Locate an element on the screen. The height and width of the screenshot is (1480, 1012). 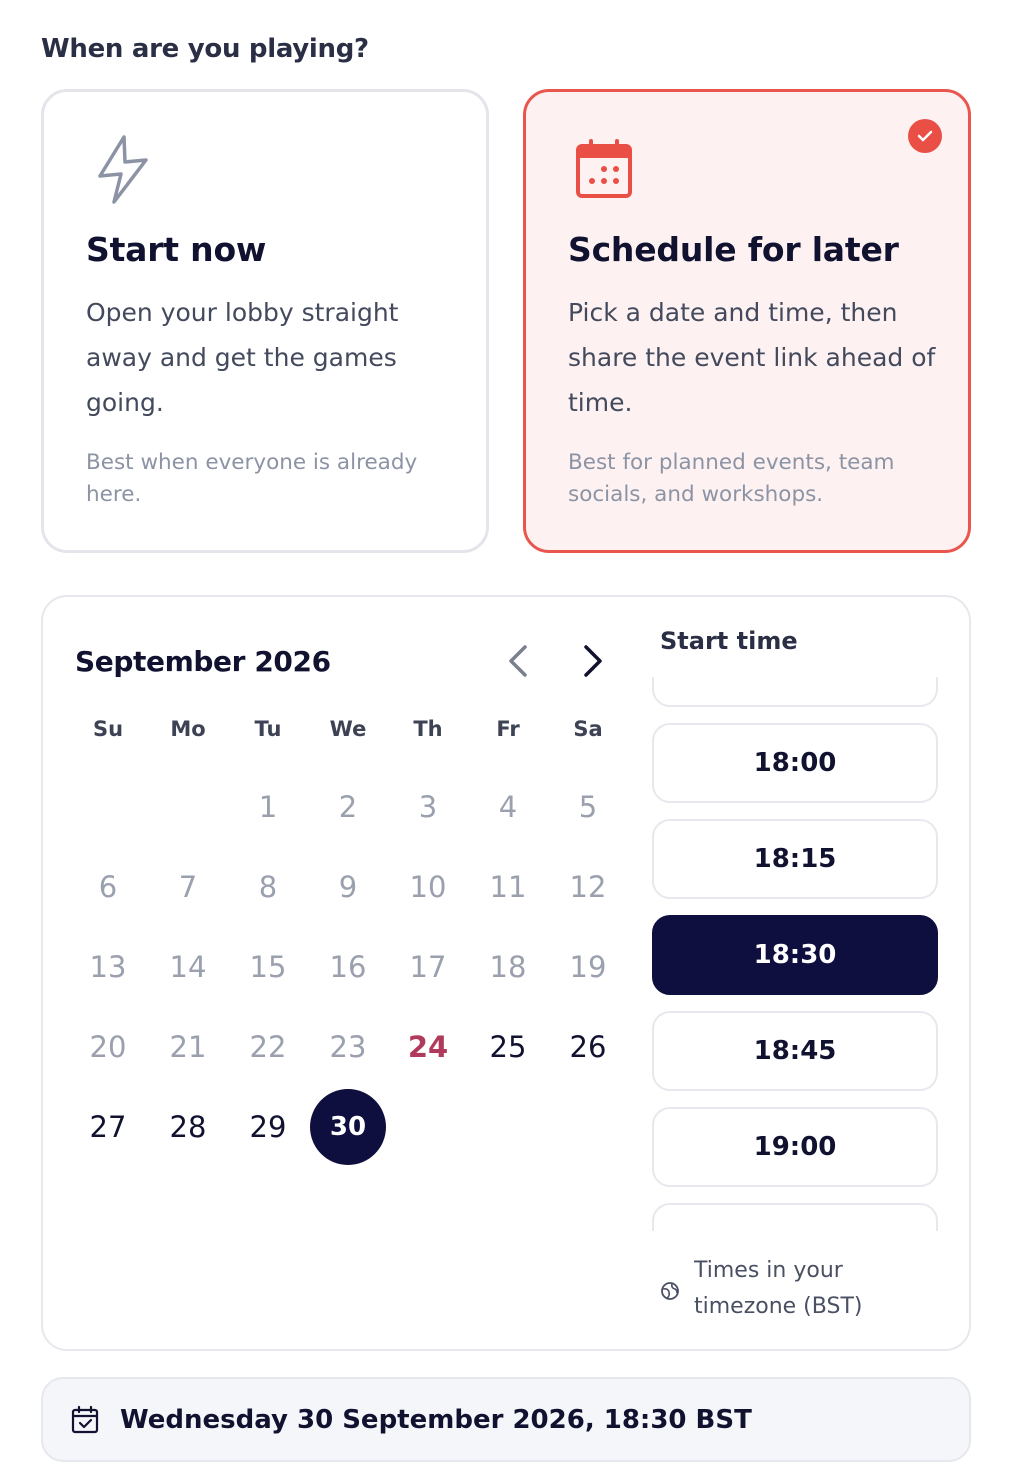
month-label: September 2026 is located at coordinates (203, 661).